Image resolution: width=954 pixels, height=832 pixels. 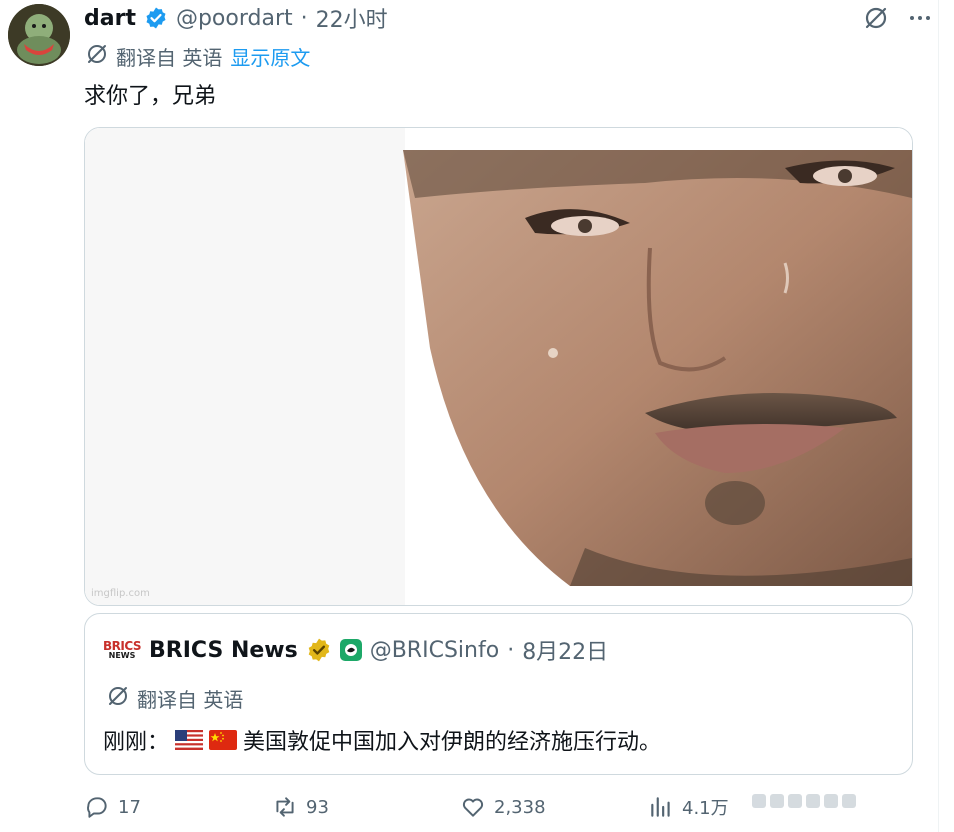 What do you see at coordinates (270, 56) in the screenshot?
I see `show-original-link: 显示原文` at bounding box center [270, 56].